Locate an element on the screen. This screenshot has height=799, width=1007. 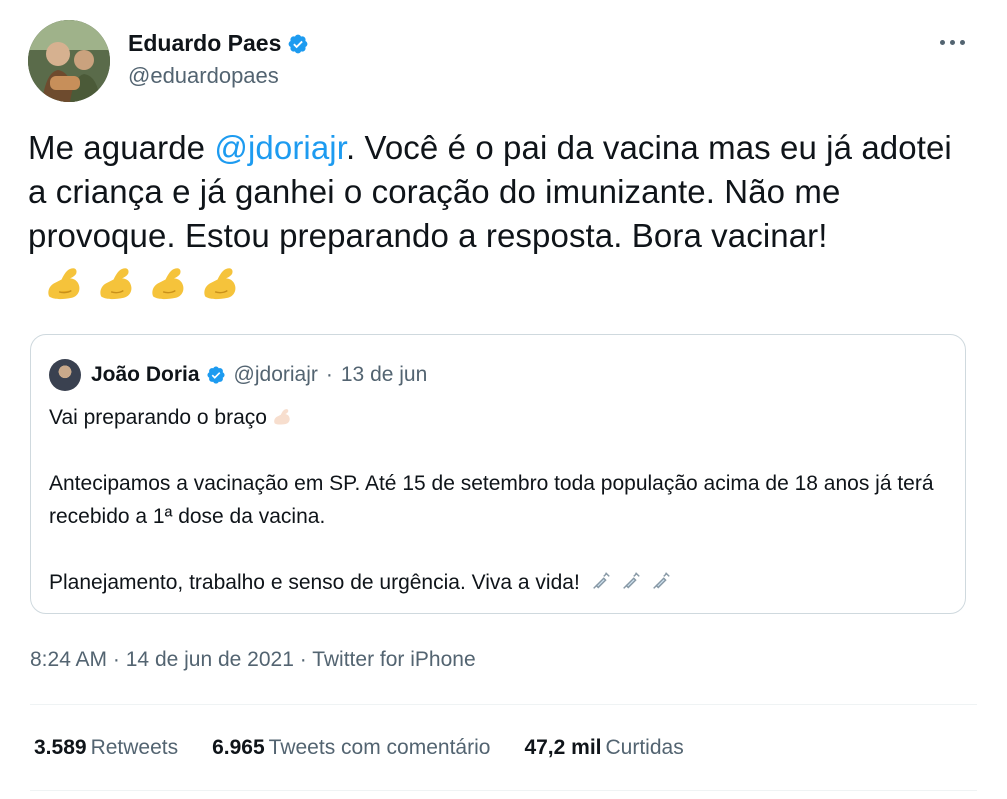
quoted-text: Vai preparando o braço is located at coordinates (158, 417).